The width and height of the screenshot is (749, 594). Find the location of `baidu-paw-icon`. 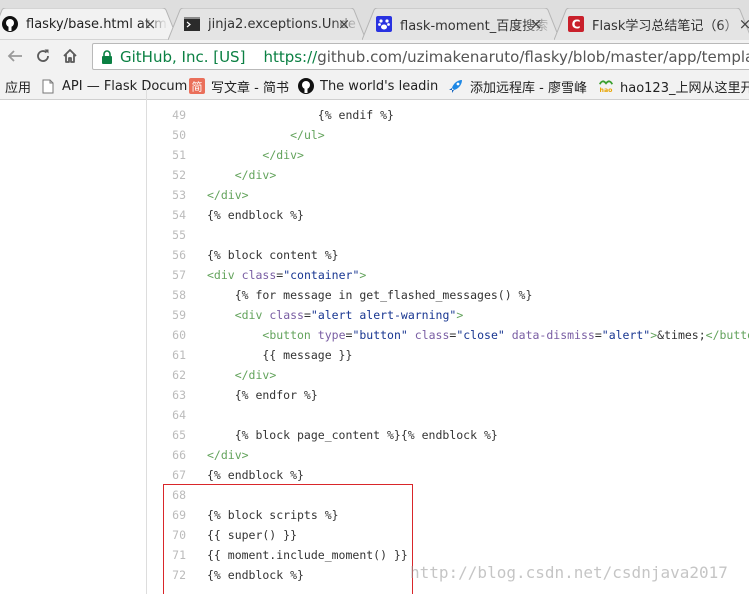

baidu-paw-icon is located at coordinates (384, 24).